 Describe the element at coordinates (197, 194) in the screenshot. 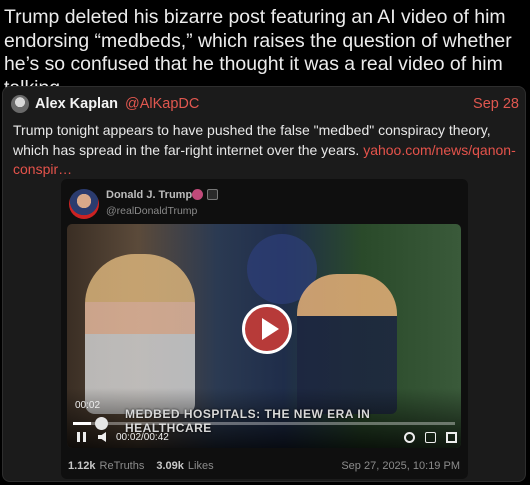

I see `verified-badge-icon` at that location.